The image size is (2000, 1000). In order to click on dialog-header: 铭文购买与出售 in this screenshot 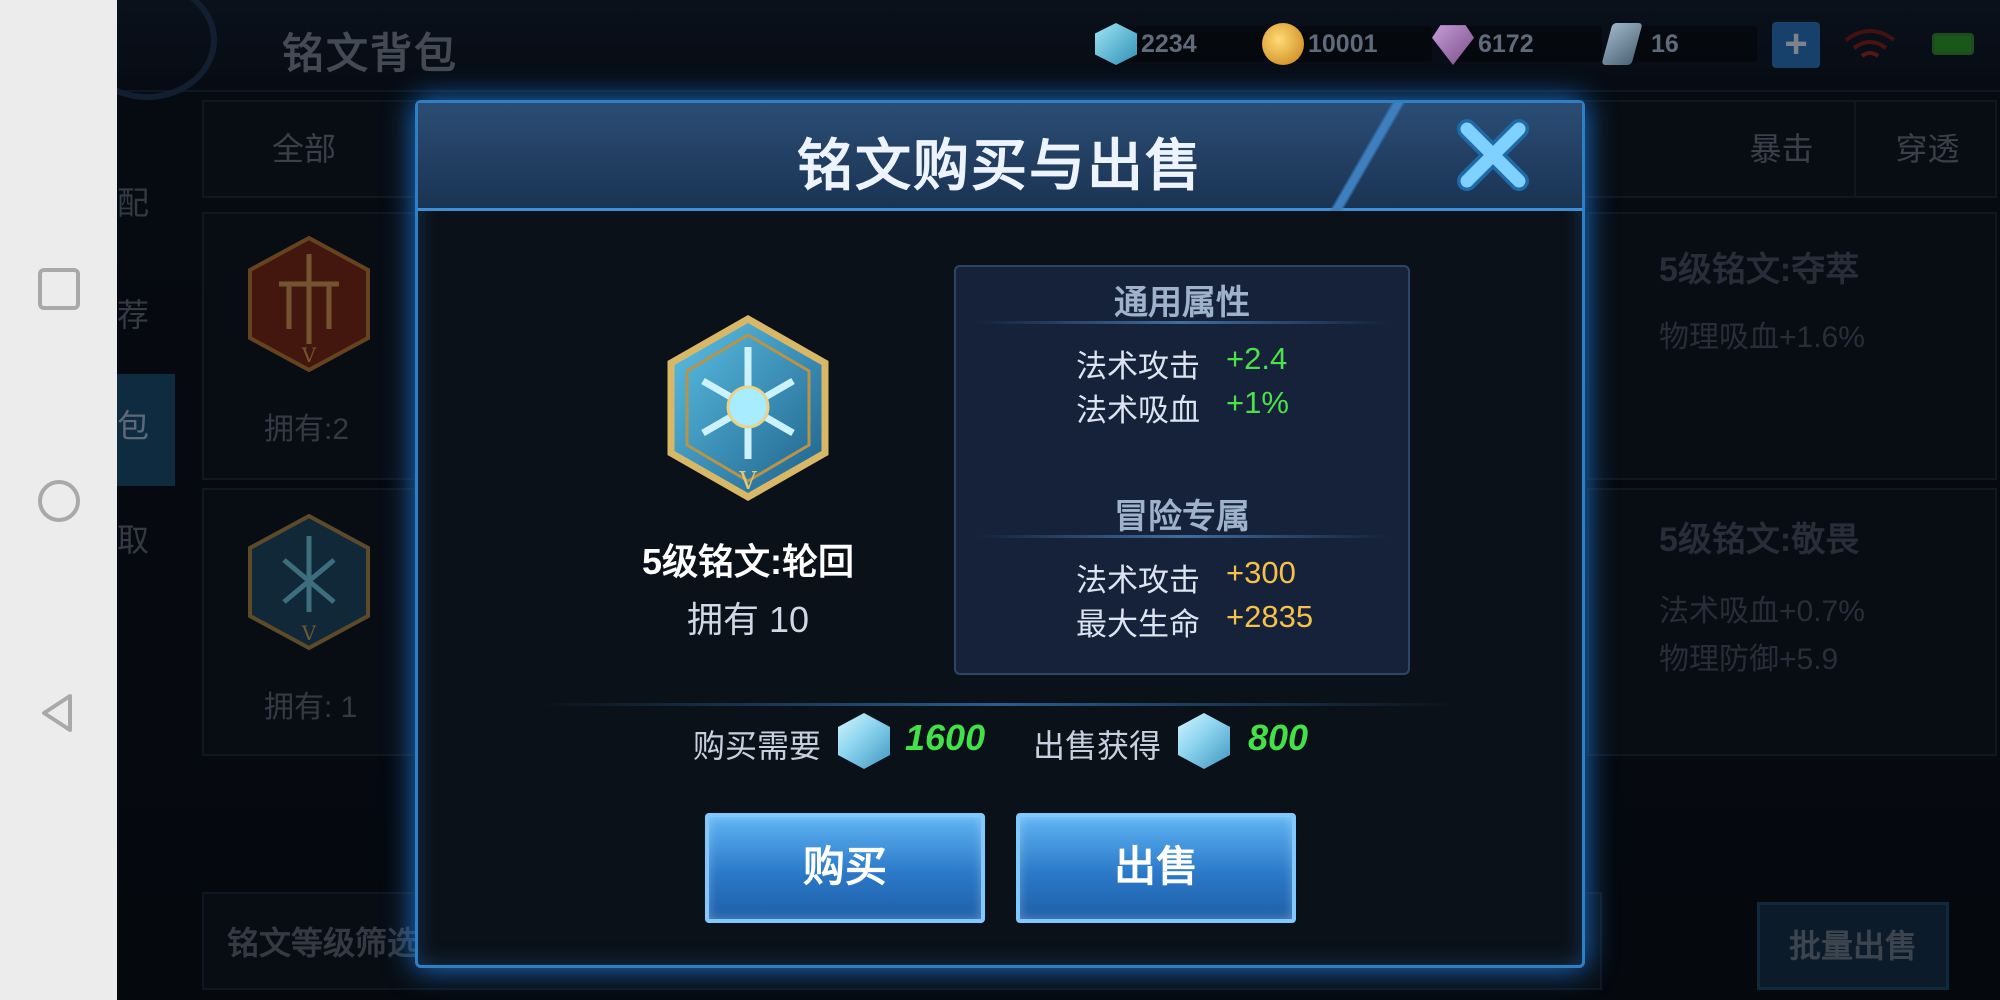, I will do `click(1000, 157)`.